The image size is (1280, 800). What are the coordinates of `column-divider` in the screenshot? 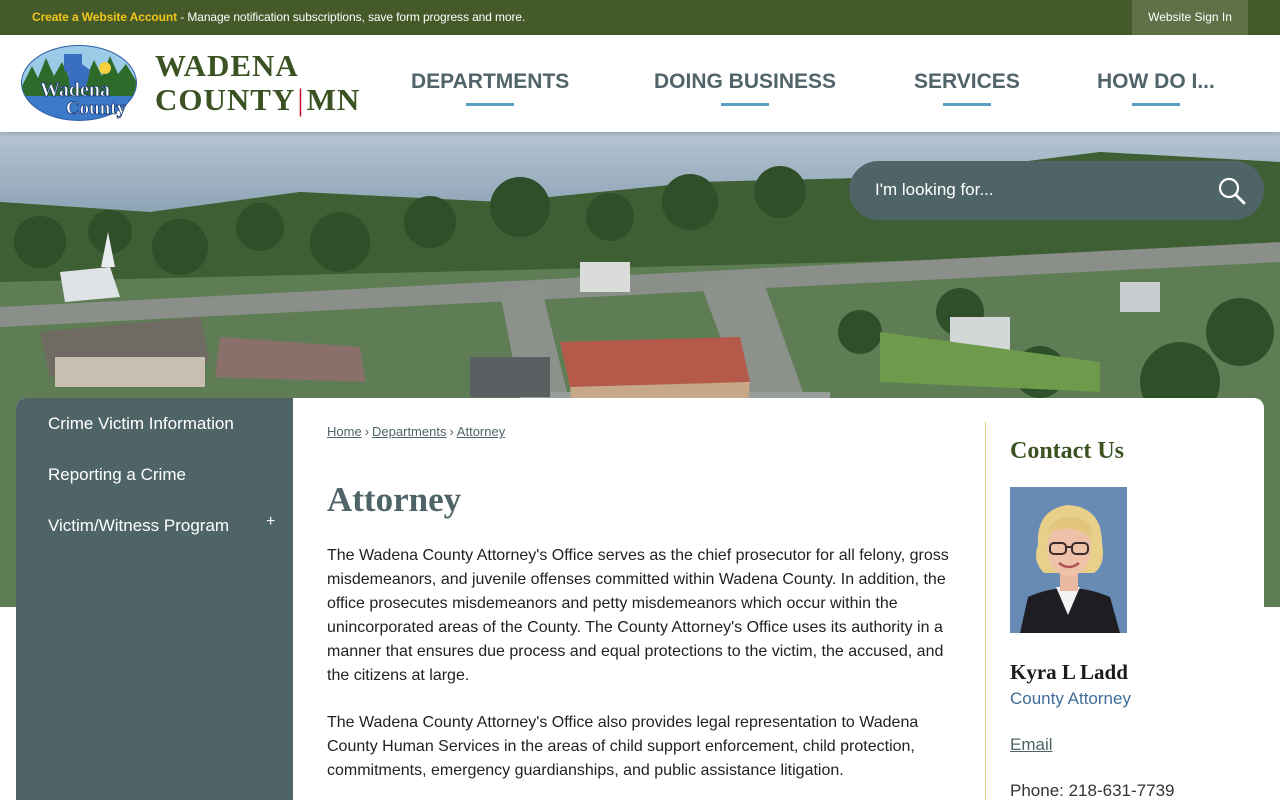 It's located at (985, 611).